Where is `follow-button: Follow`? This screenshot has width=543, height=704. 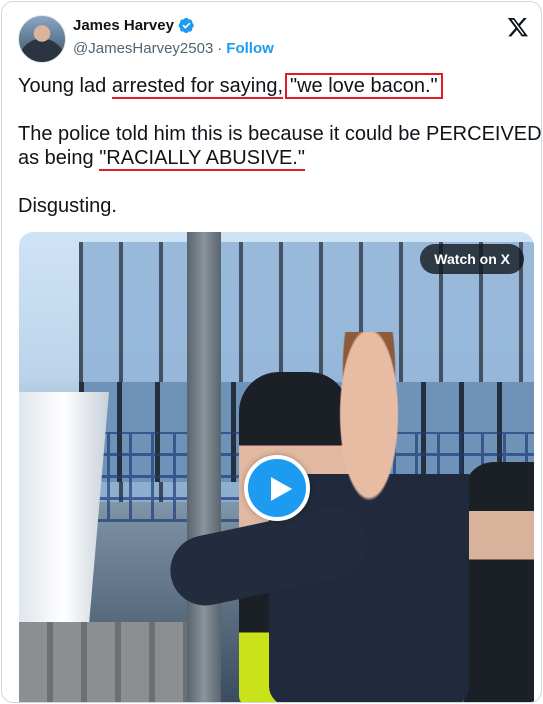
follow-button: Follow is located at coordinates (250, 48).